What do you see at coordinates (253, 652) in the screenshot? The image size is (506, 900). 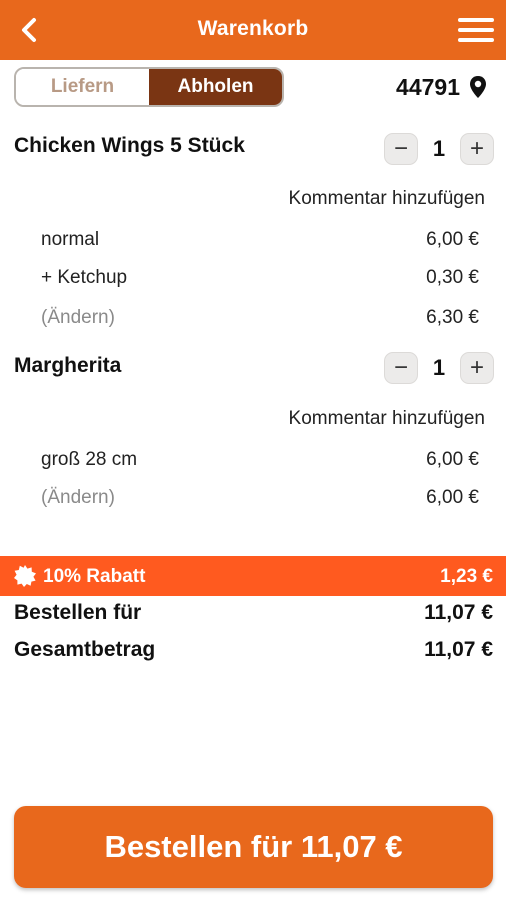 I see `grand-total-row: Gesamtbetrag 11,07 €` at bounding box center [253, 652].